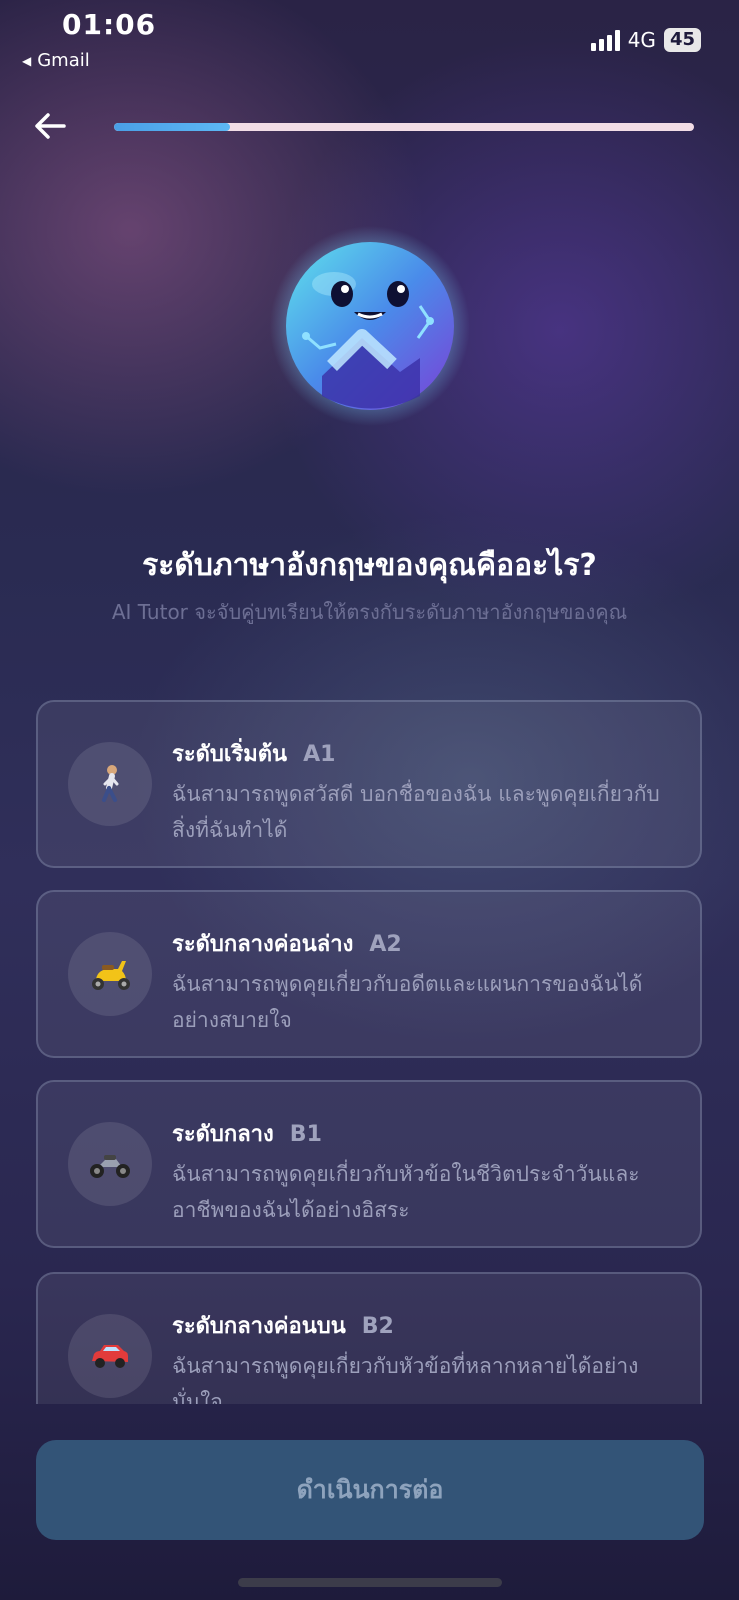 The height and width of the screenshot is (1600, 739). Describe the element at coordinates (110, 1356) in the screenshot. I see `car-icon` at that location.